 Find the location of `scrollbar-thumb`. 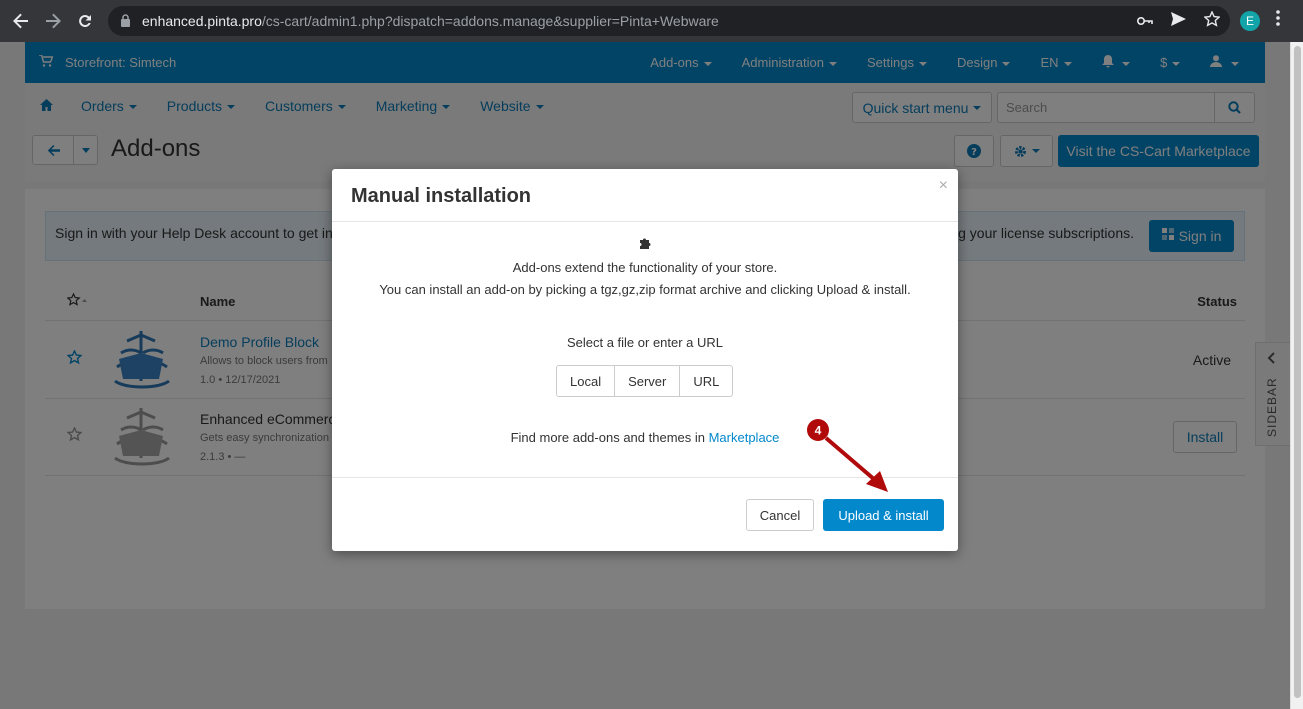

scrollbar-thumb is located at coordinates (1297, 372).